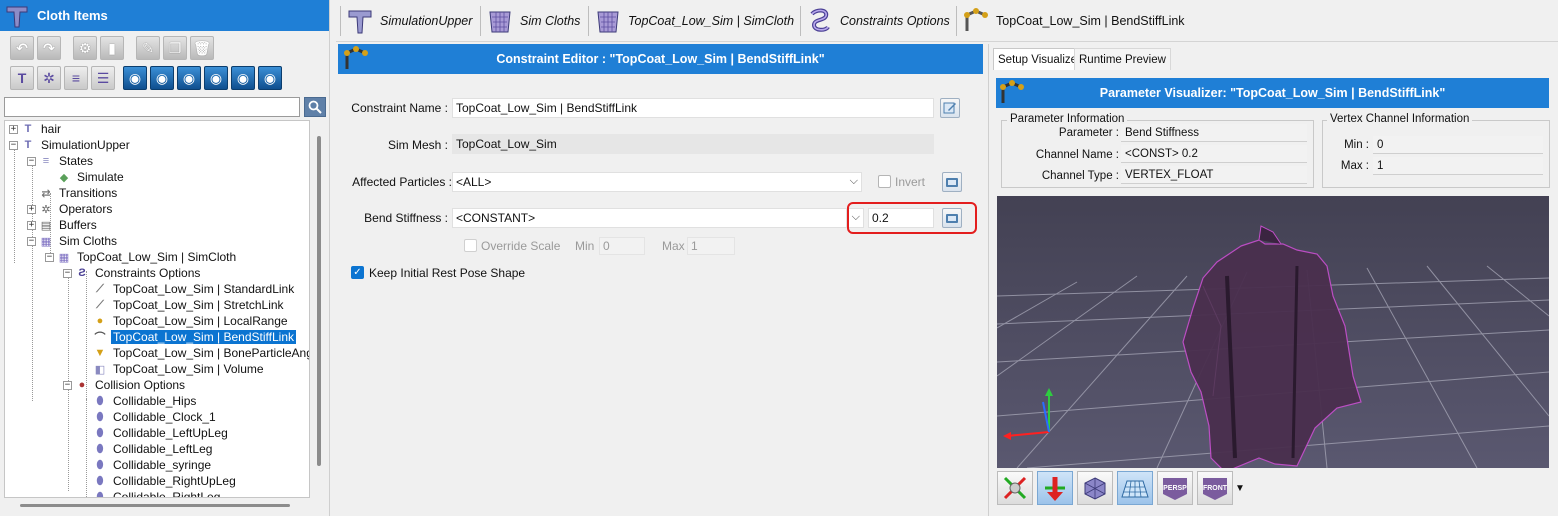 The height and width of the screenshot is (516, 1558). Describe the element at coordinates (1240, 488) in the screenshot. I see `chevron-down-icon: ▼` at that location.